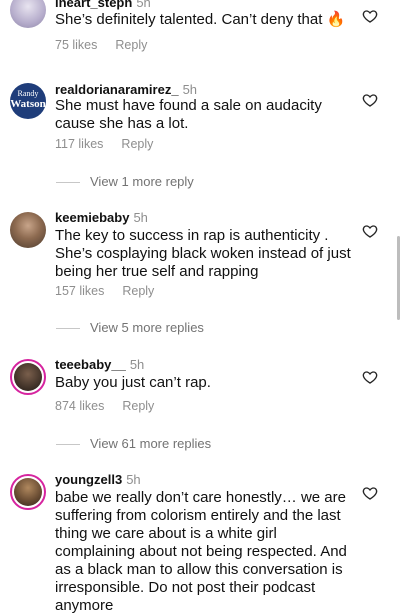  What do you see at coordinates (125, 181) in the screenshot?
I see `view-replies-button: View 1 more reply` at bounding box center [125, 181].